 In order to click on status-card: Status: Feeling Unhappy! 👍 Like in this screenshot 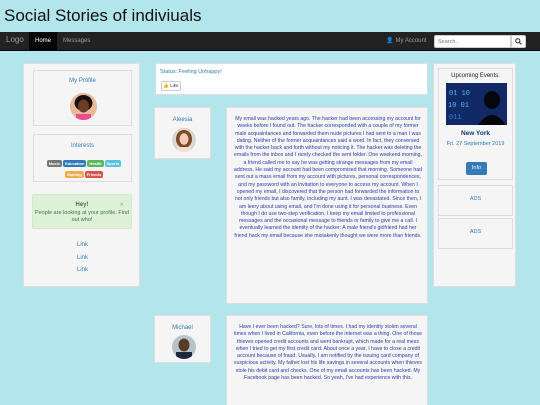, I will do `click(291, 79)`.